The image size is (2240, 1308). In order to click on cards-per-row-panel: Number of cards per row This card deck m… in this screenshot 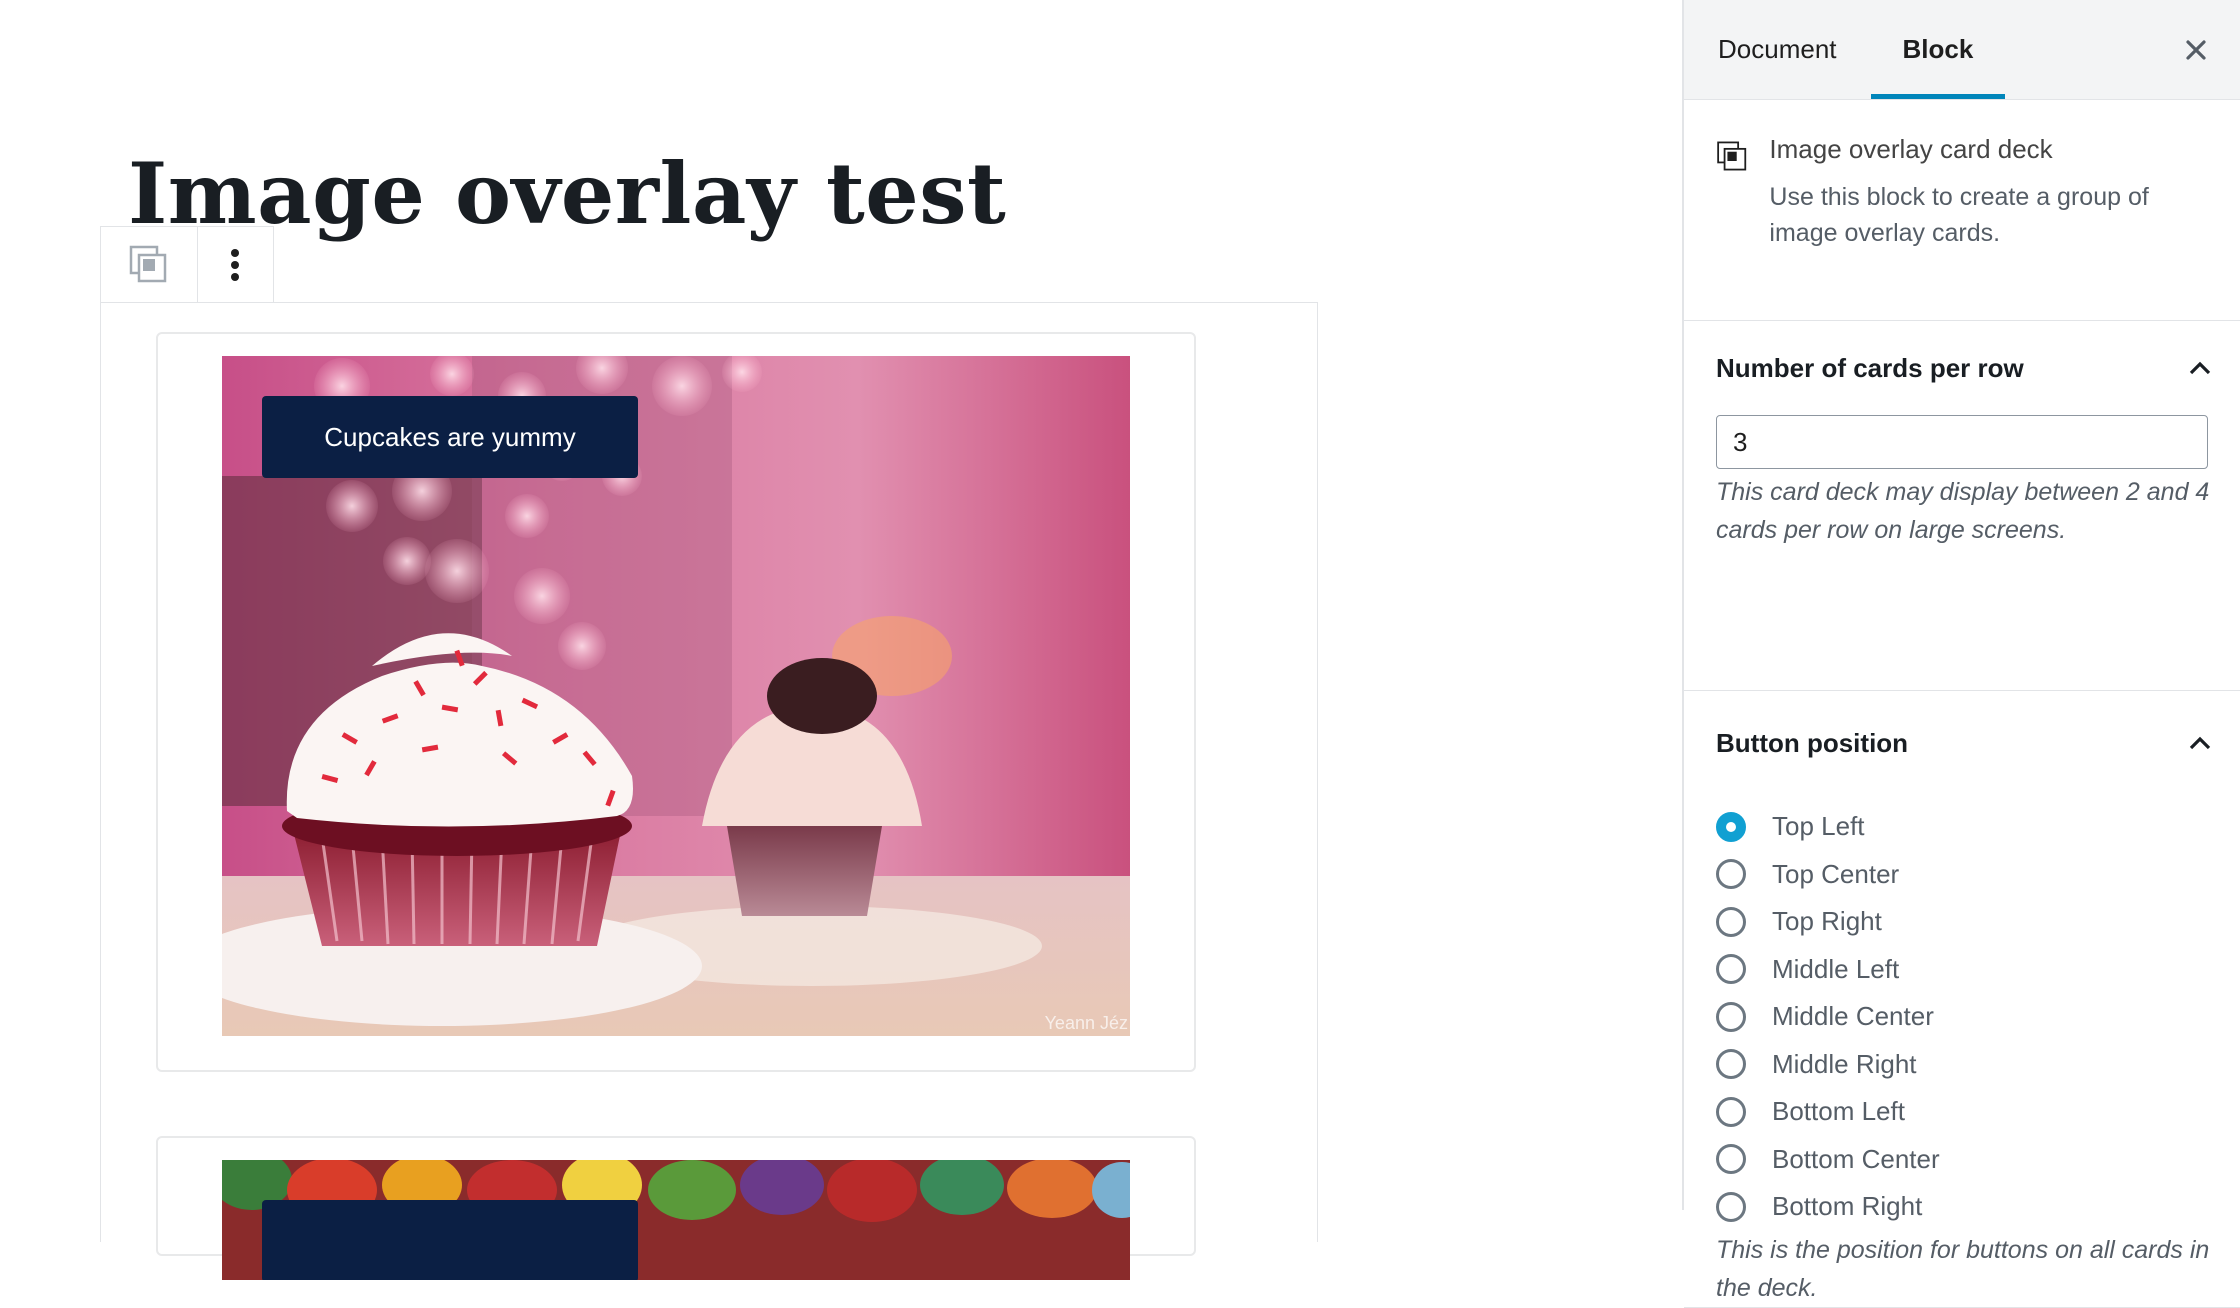, I will do `click(1962, 506)`.